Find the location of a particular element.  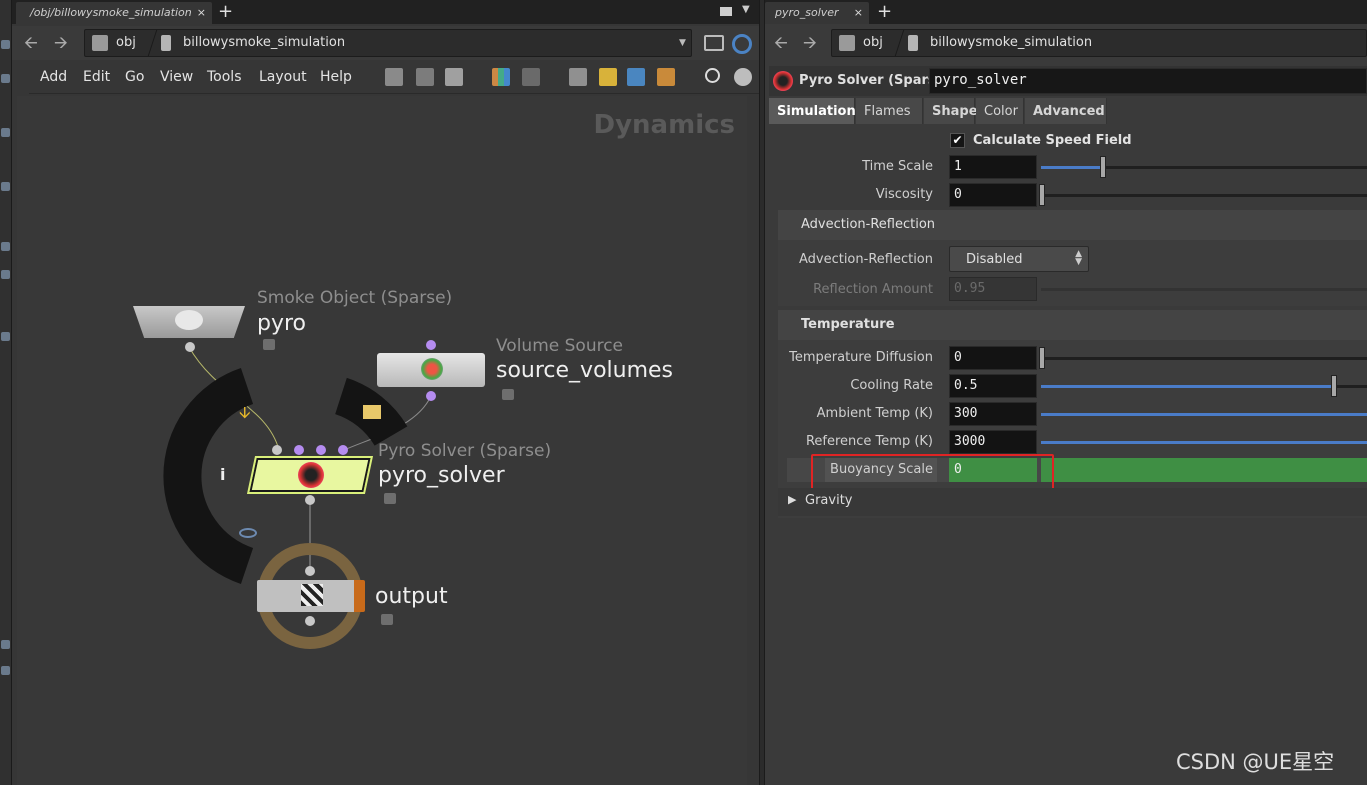

wrench-icon is located at coordinates (394, 77).